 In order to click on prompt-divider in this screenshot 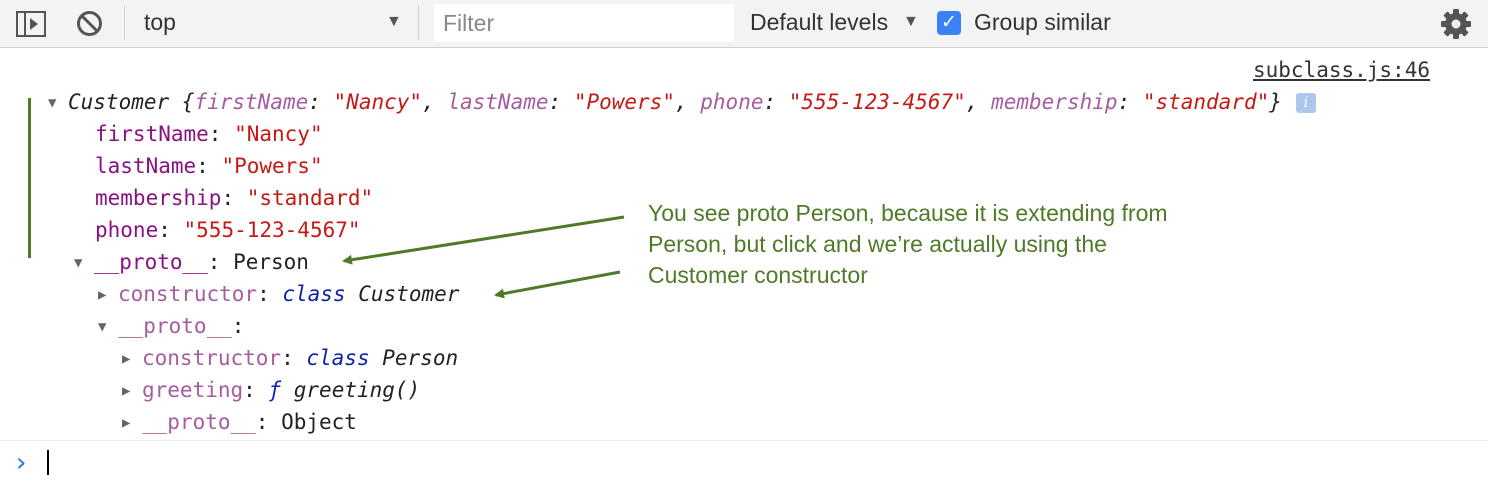, I will do `click(744, 440)`.